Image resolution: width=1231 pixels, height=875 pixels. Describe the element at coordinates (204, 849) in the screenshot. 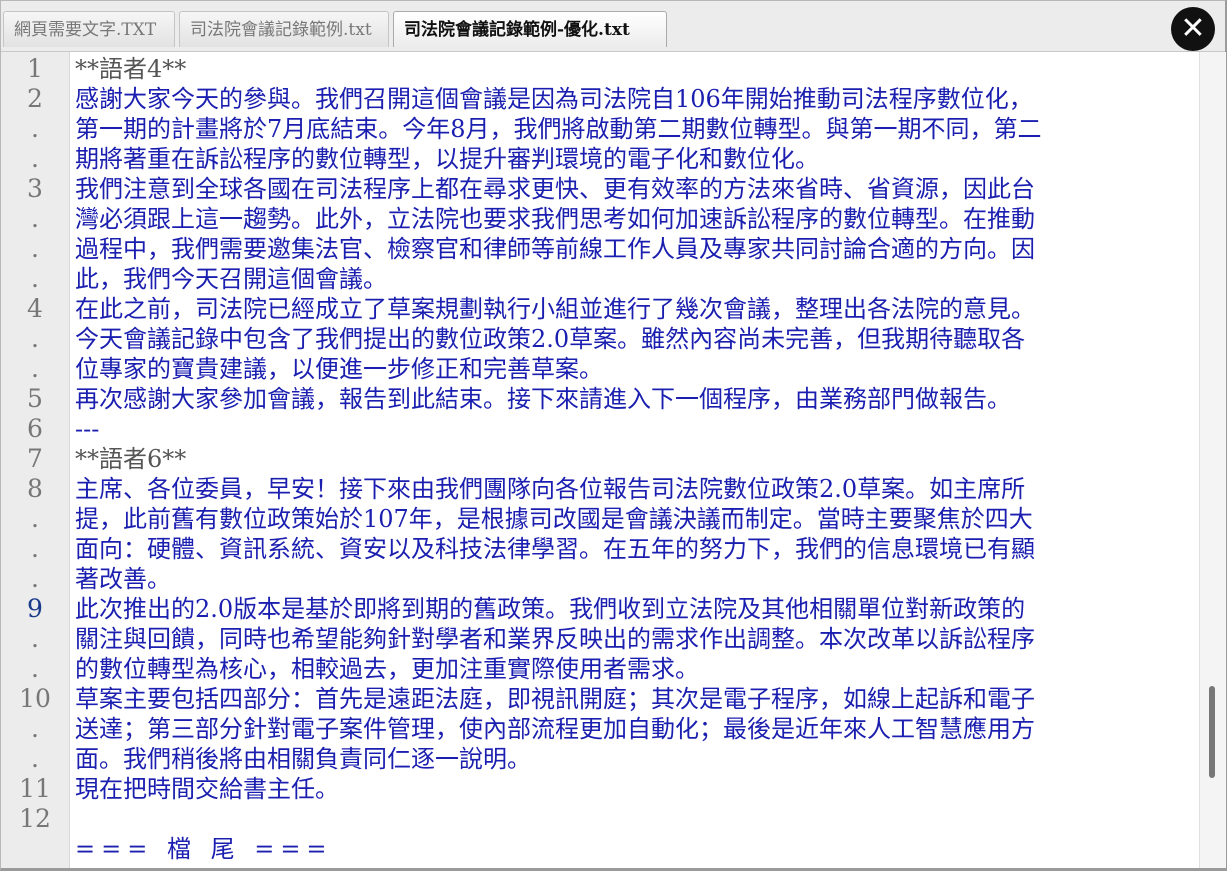

I see `end-of-file-marker: === 檔 尾 ===` at that location.